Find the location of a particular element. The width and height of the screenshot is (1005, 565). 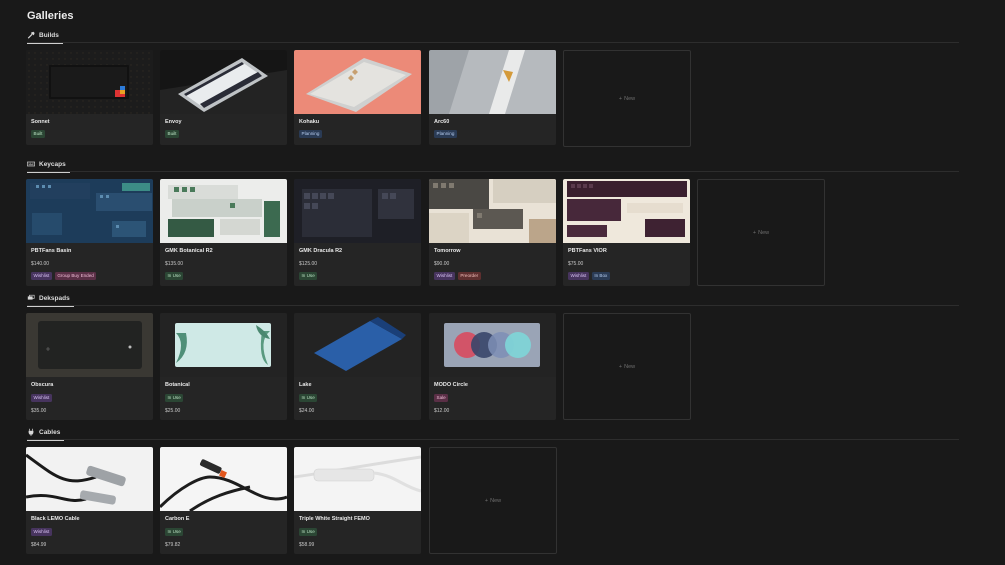

card-price: $25.00 is located at coordinates (173, 411).